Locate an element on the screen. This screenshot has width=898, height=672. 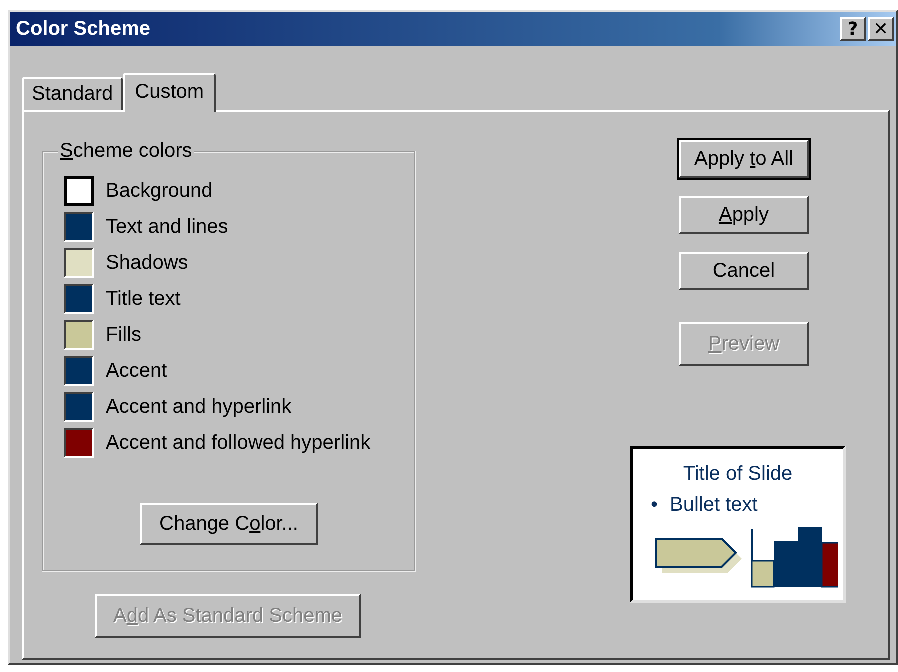
tab: Standard is located at coordinates (73, 93).